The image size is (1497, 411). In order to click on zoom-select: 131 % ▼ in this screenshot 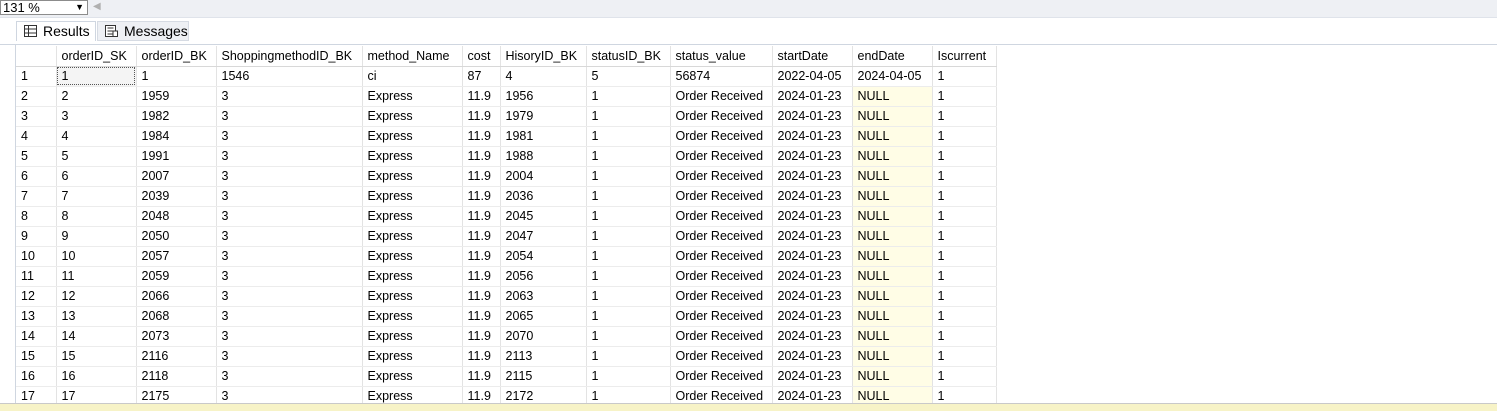, I will do `click(44, 7)`.